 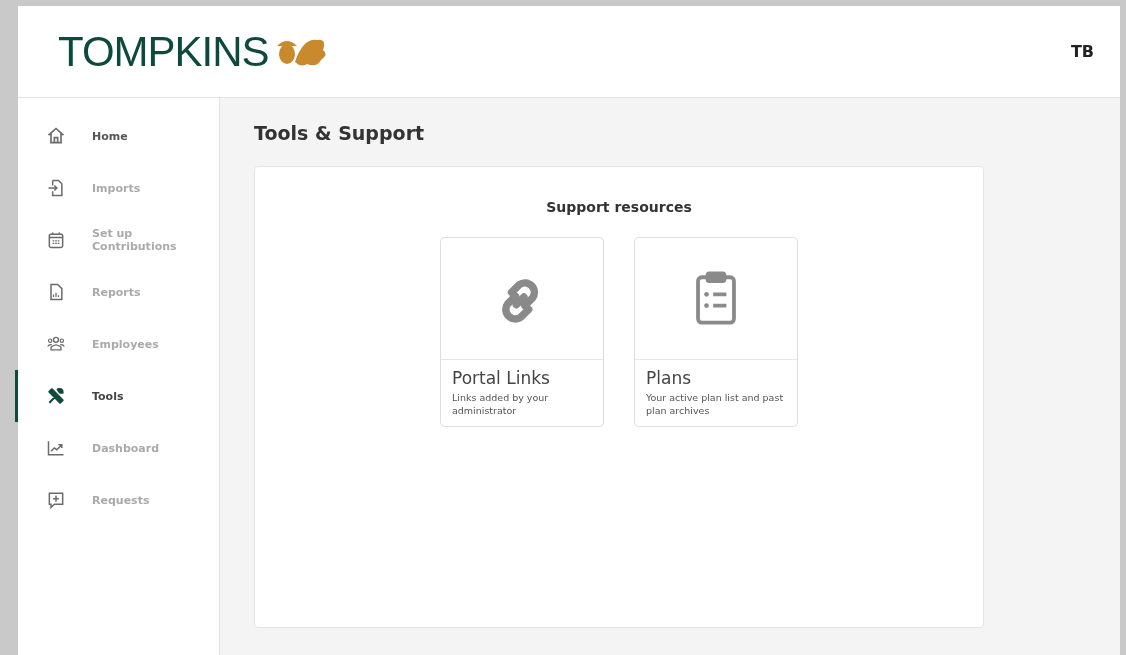 What do you see at coordinates (117, 188) in the screenshot?
I see `sidebar-item: Imports` at bounding box center [117, 188].